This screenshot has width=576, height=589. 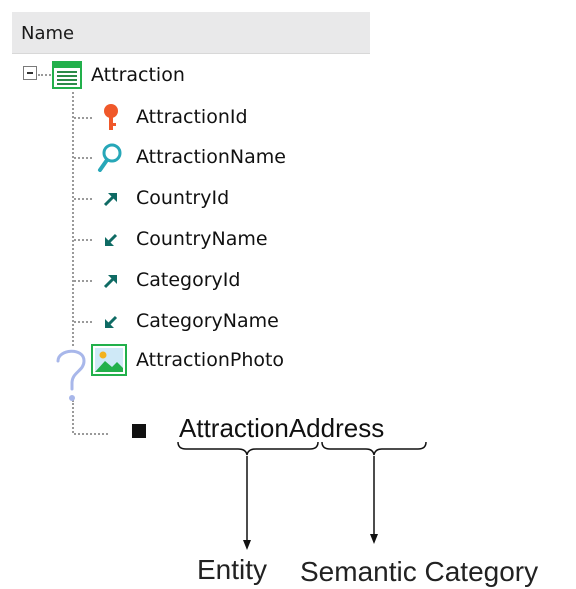 I want to click on tree-item-label: CategoryId, so click(x=188, y=280).